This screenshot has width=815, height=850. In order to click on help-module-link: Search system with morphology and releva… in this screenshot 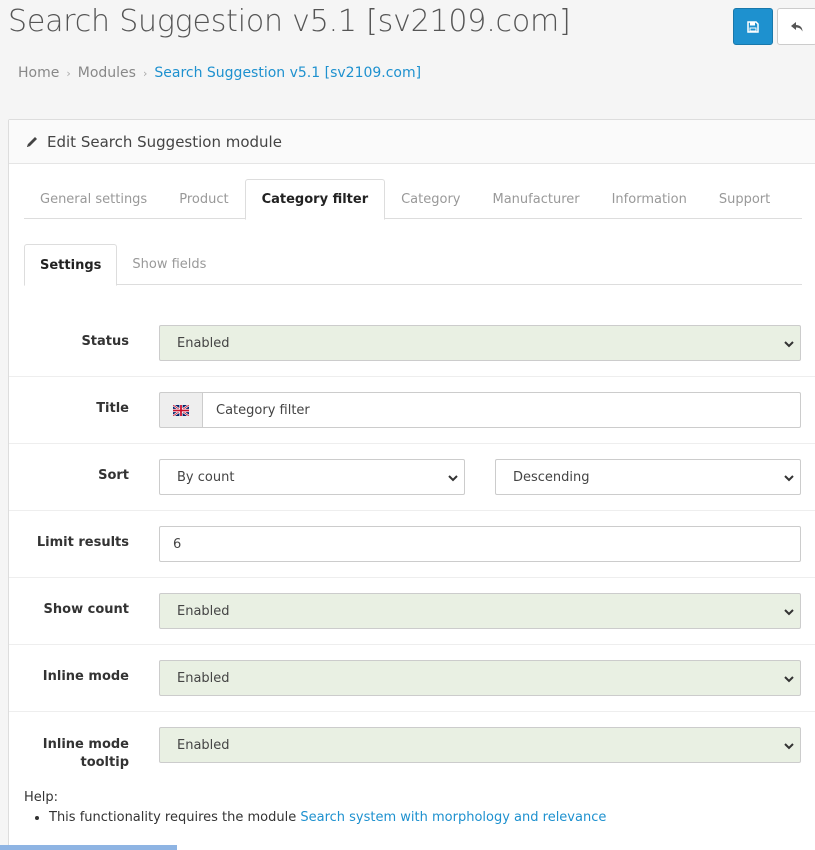, I will do `click(453, 817)`.